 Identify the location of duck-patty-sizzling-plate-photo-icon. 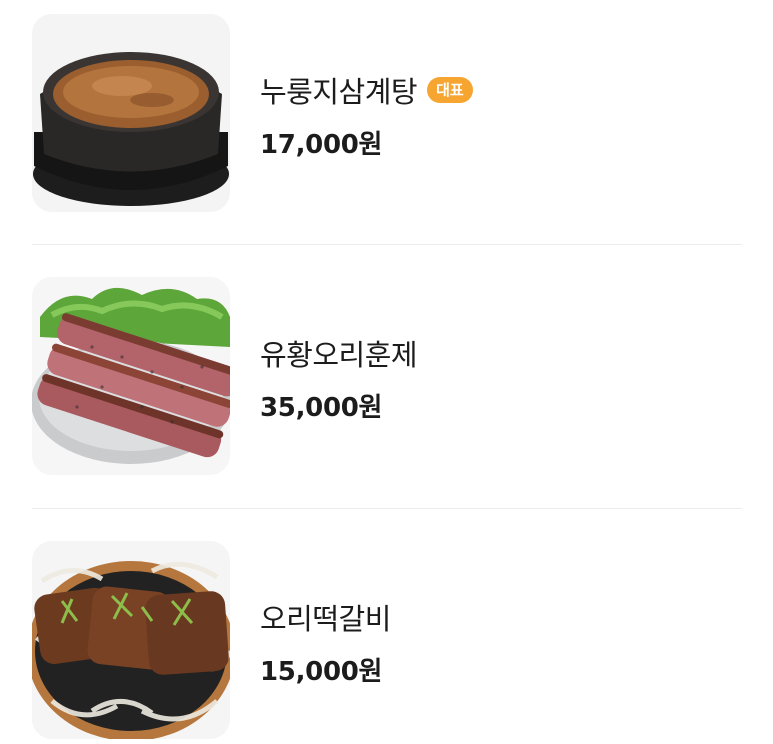
(131, 640).